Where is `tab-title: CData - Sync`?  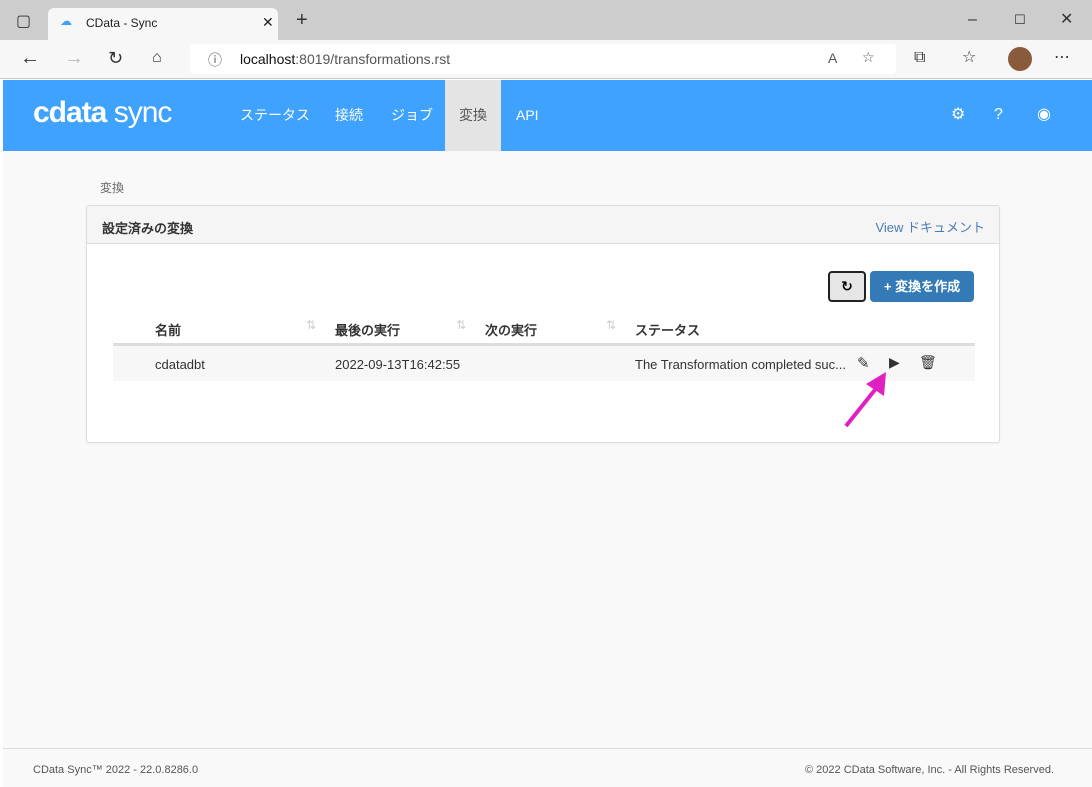
tab-title: CData - Sync is located at coordinates (122, 23).